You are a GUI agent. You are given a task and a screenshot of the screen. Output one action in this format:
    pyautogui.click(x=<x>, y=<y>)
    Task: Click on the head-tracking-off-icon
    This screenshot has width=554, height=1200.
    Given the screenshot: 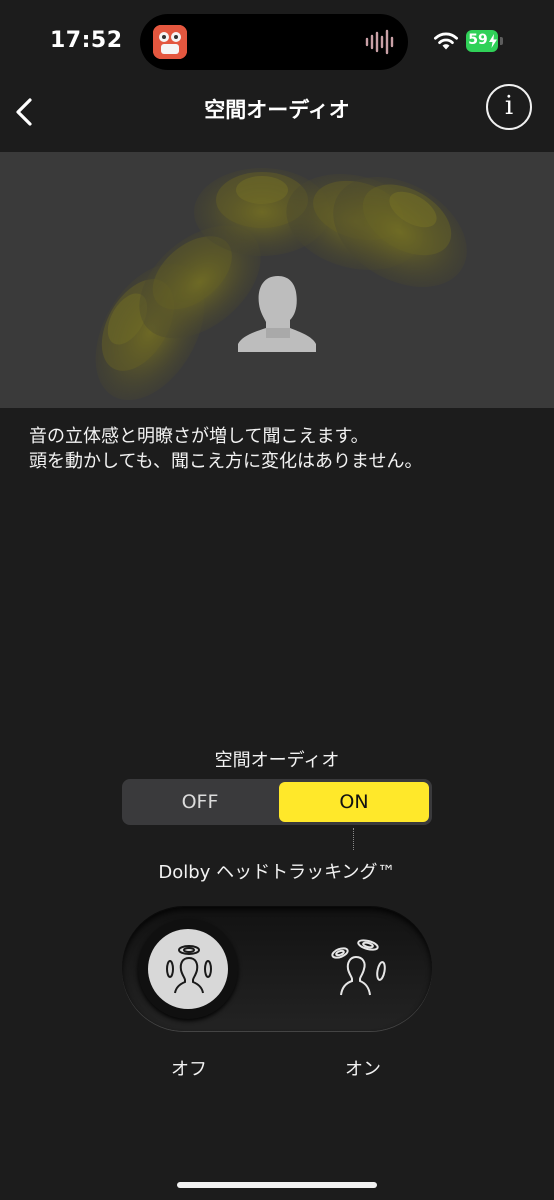 What is the action you would take?
    pyautogui.click(x=189, y=969)
    